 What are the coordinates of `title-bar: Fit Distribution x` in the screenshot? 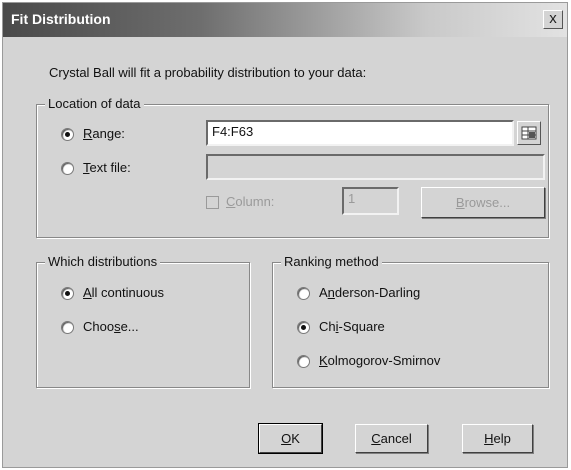 It's located at (285, 20).